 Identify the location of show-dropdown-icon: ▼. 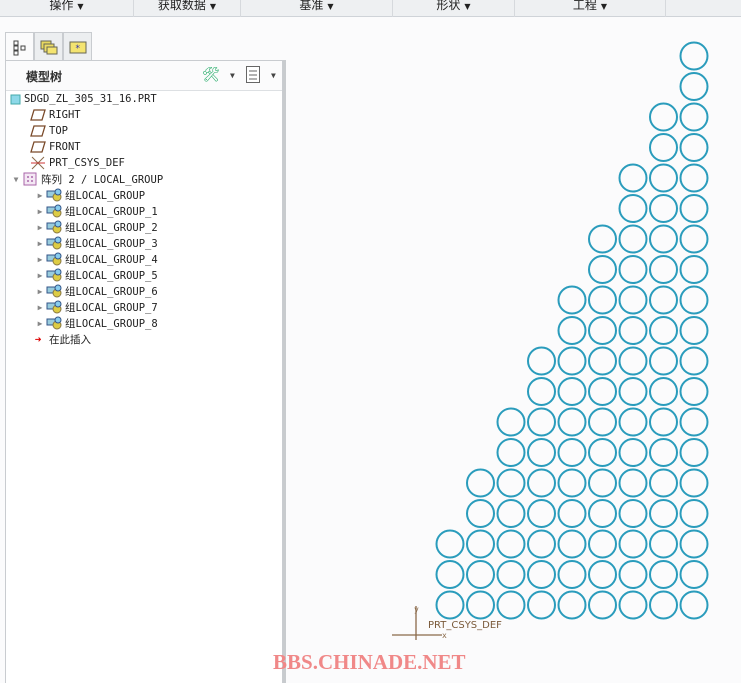
(273, 75).